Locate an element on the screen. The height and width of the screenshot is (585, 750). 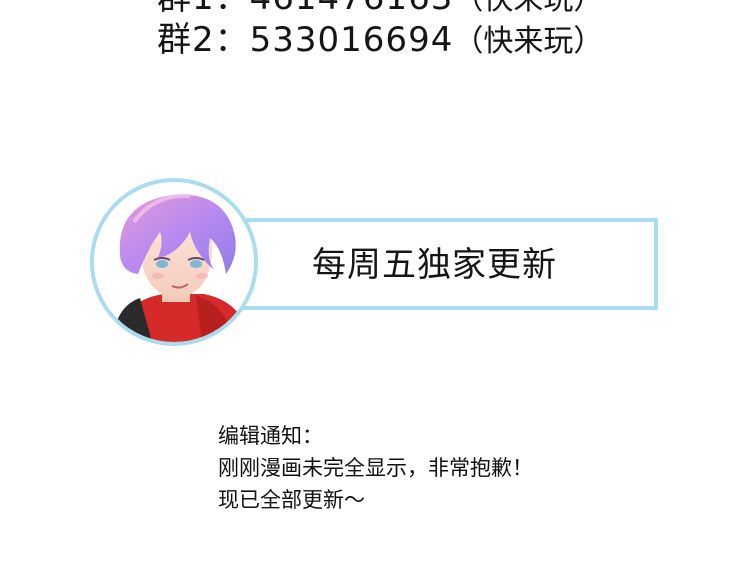
group-label: 群2： is located at coordinates (203, 40).